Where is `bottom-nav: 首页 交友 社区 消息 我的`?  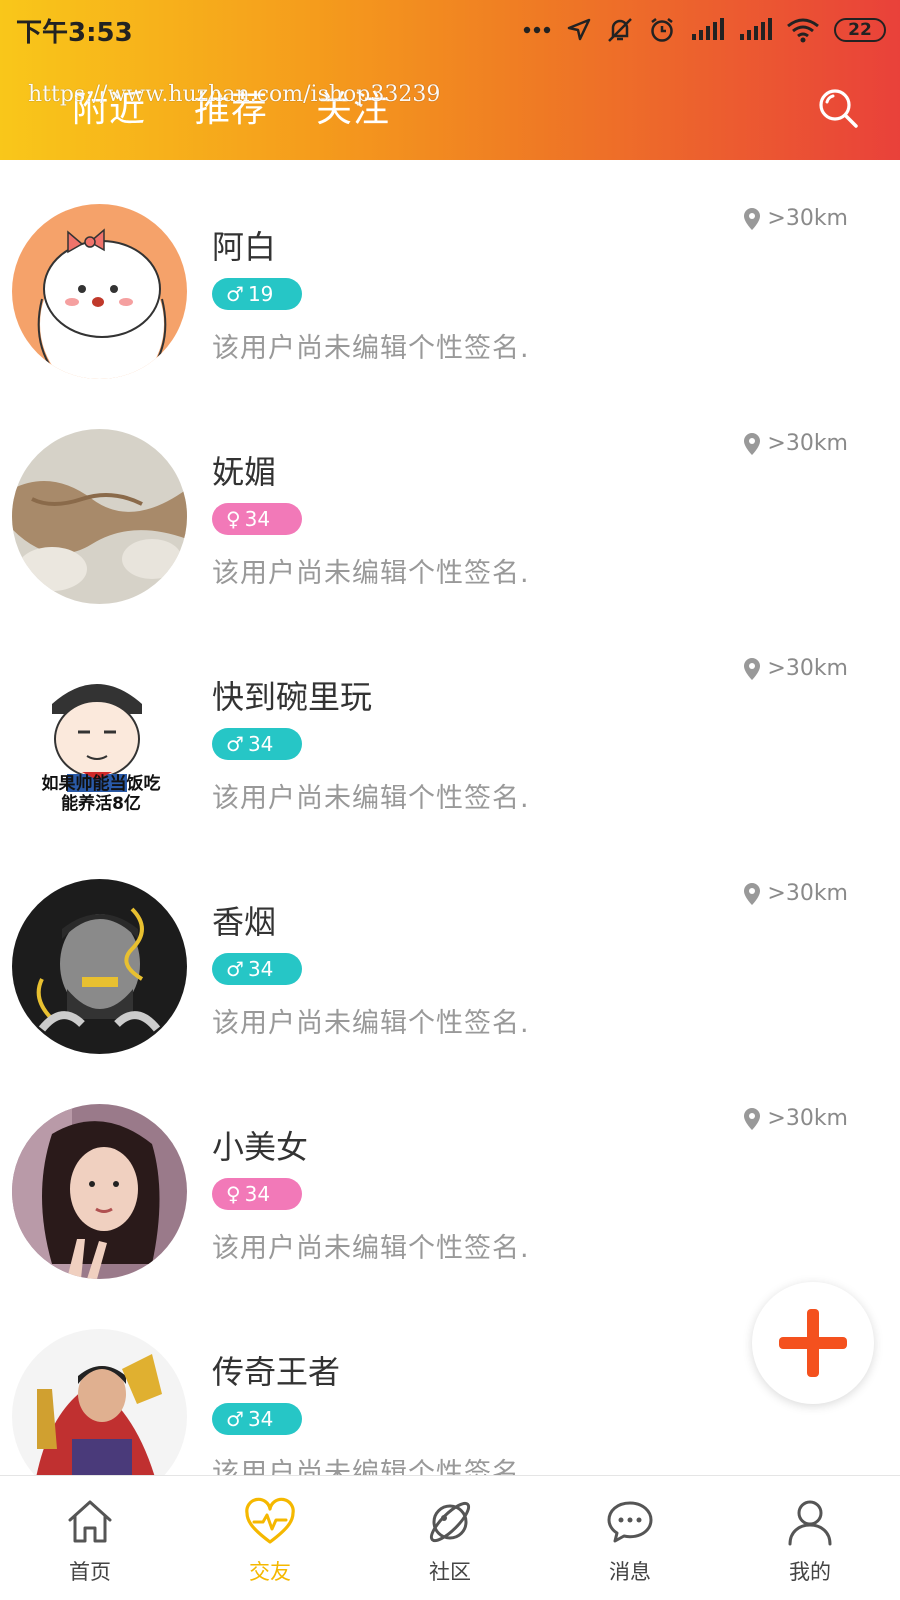 bottom-nav: 首页 交友 社区 消息 我的 is located at coordinates (450, 1537).